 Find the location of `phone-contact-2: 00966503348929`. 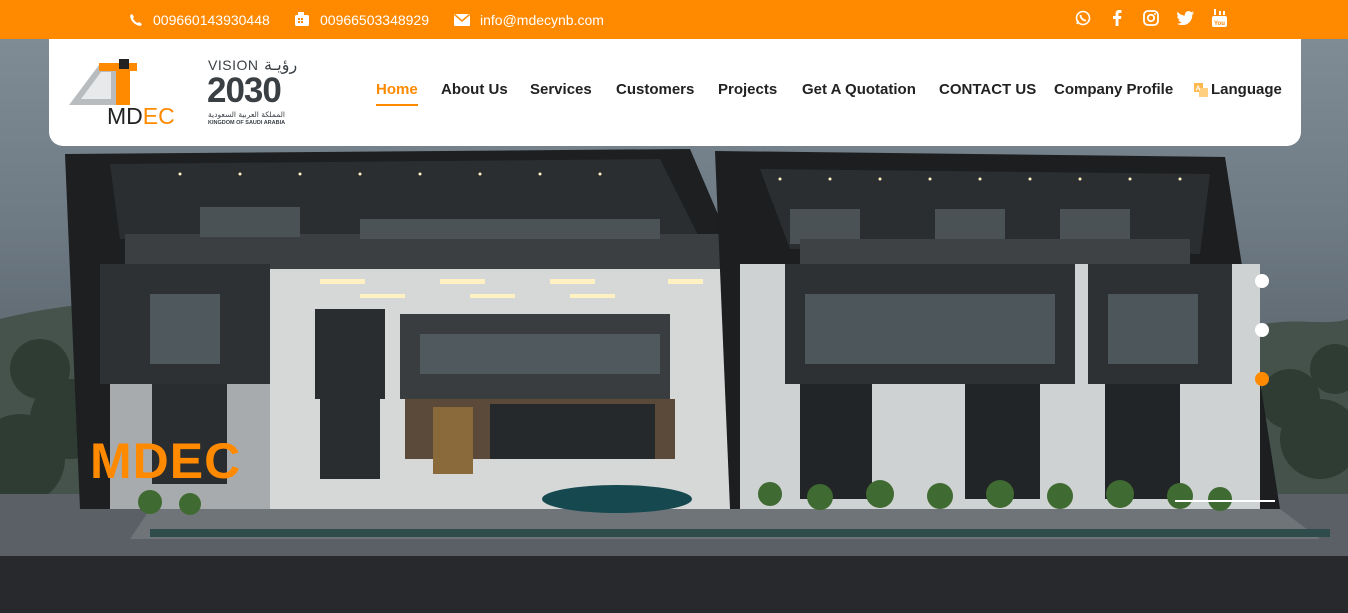

phone-contact-2: 00966503348929 is located at coordinates (361, 19).